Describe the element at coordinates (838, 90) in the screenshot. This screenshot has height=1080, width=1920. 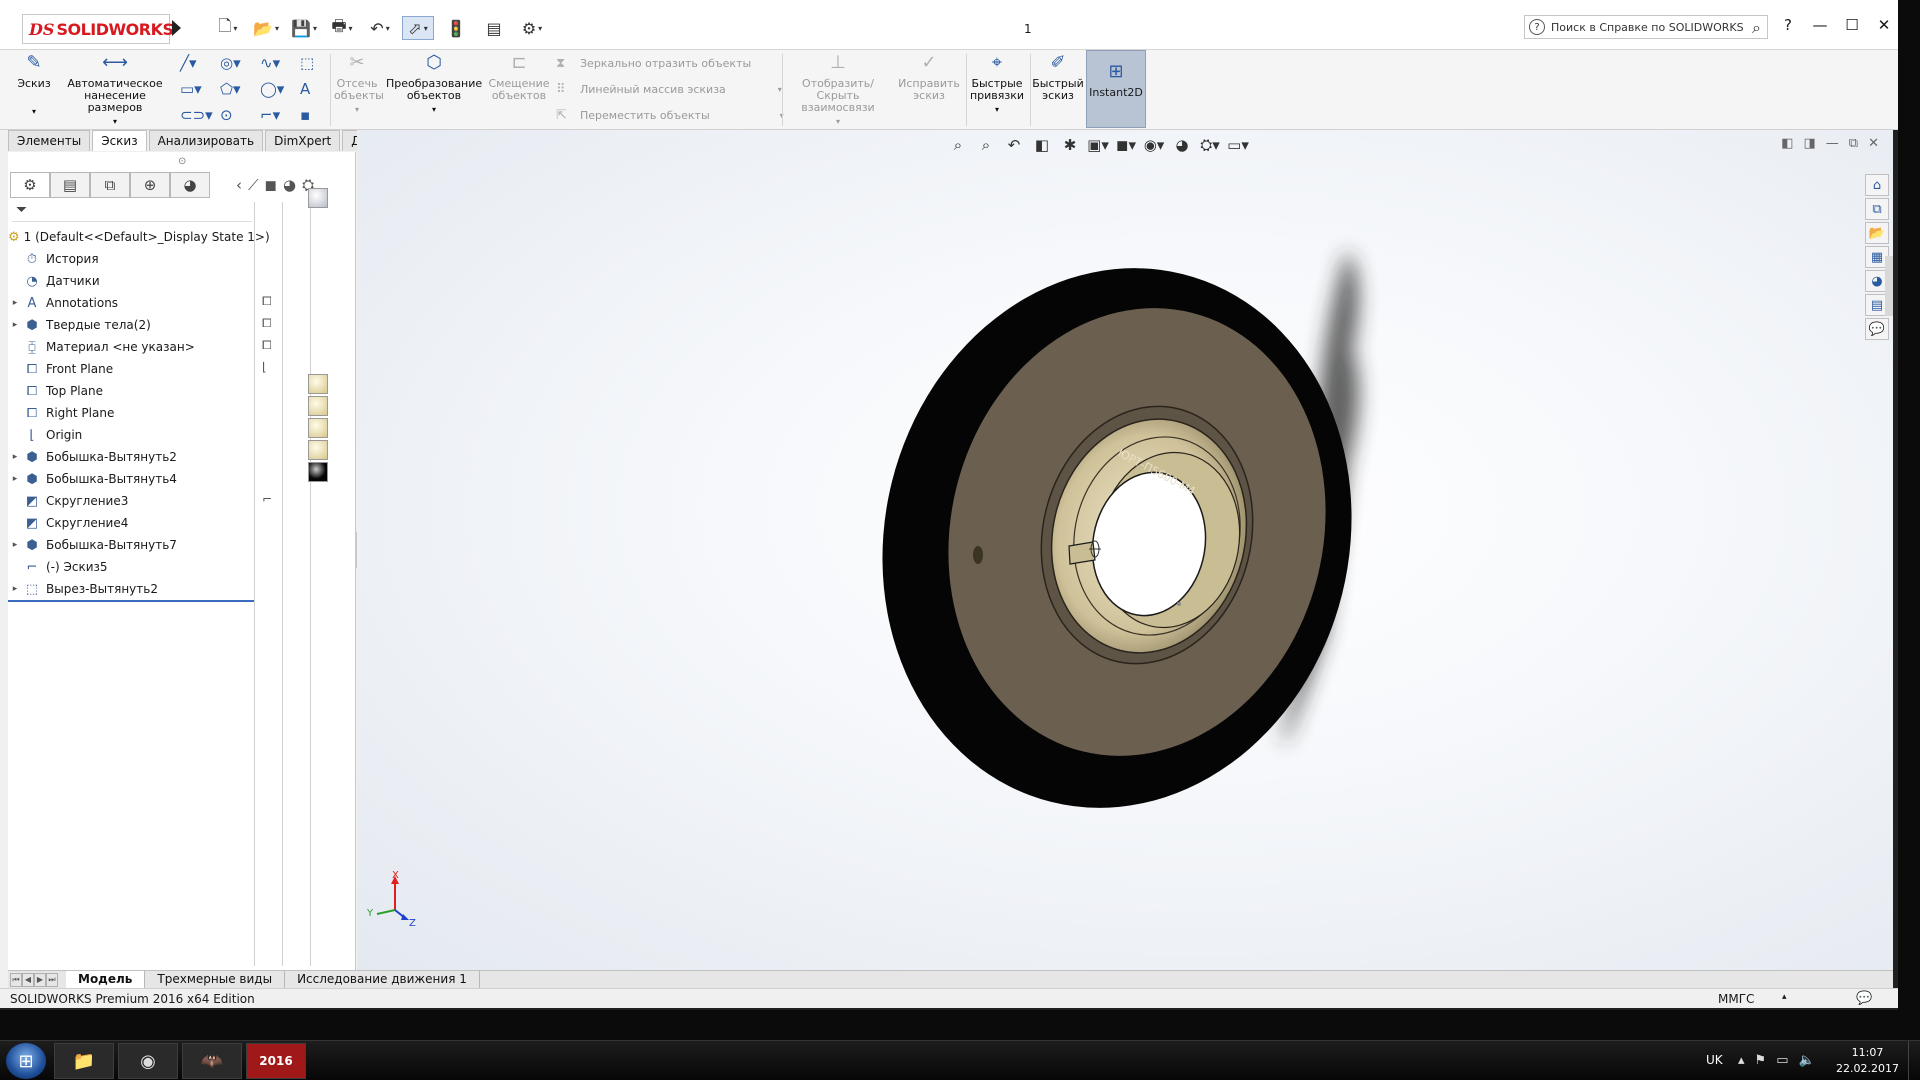
I see `display-relations-button: ⊥ Отобразить/Скрыть взаимосвязи ▾` at that location.